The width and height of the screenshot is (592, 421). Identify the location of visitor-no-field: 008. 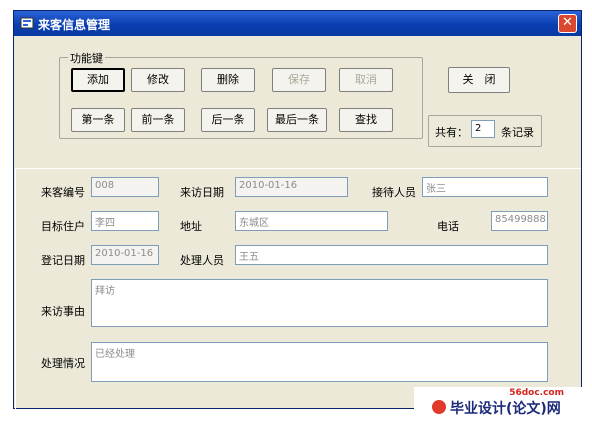
(125, 187).